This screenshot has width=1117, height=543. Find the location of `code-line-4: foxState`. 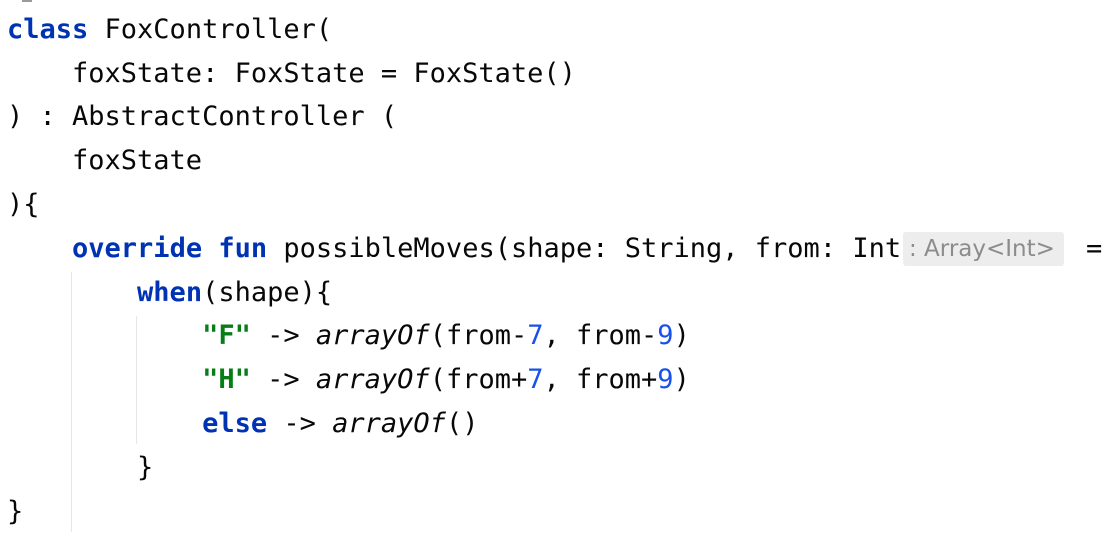

code-line-4: foxState is located at coordinates (104, 161).